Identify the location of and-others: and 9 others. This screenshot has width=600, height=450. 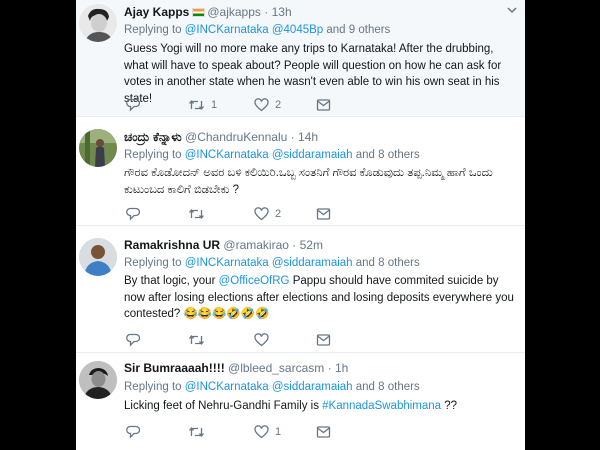
(358, 30).